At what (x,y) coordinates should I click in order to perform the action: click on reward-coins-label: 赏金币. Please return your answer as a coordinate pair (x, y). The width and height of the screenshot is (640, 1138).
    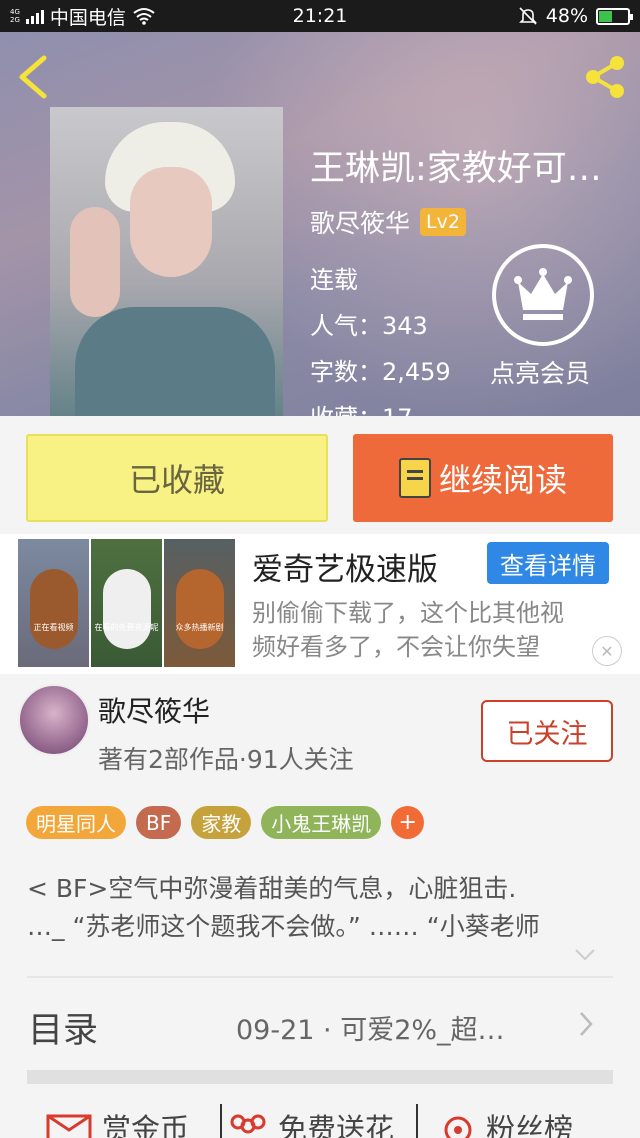
    Looking at the image, I should click on (146, 1125).